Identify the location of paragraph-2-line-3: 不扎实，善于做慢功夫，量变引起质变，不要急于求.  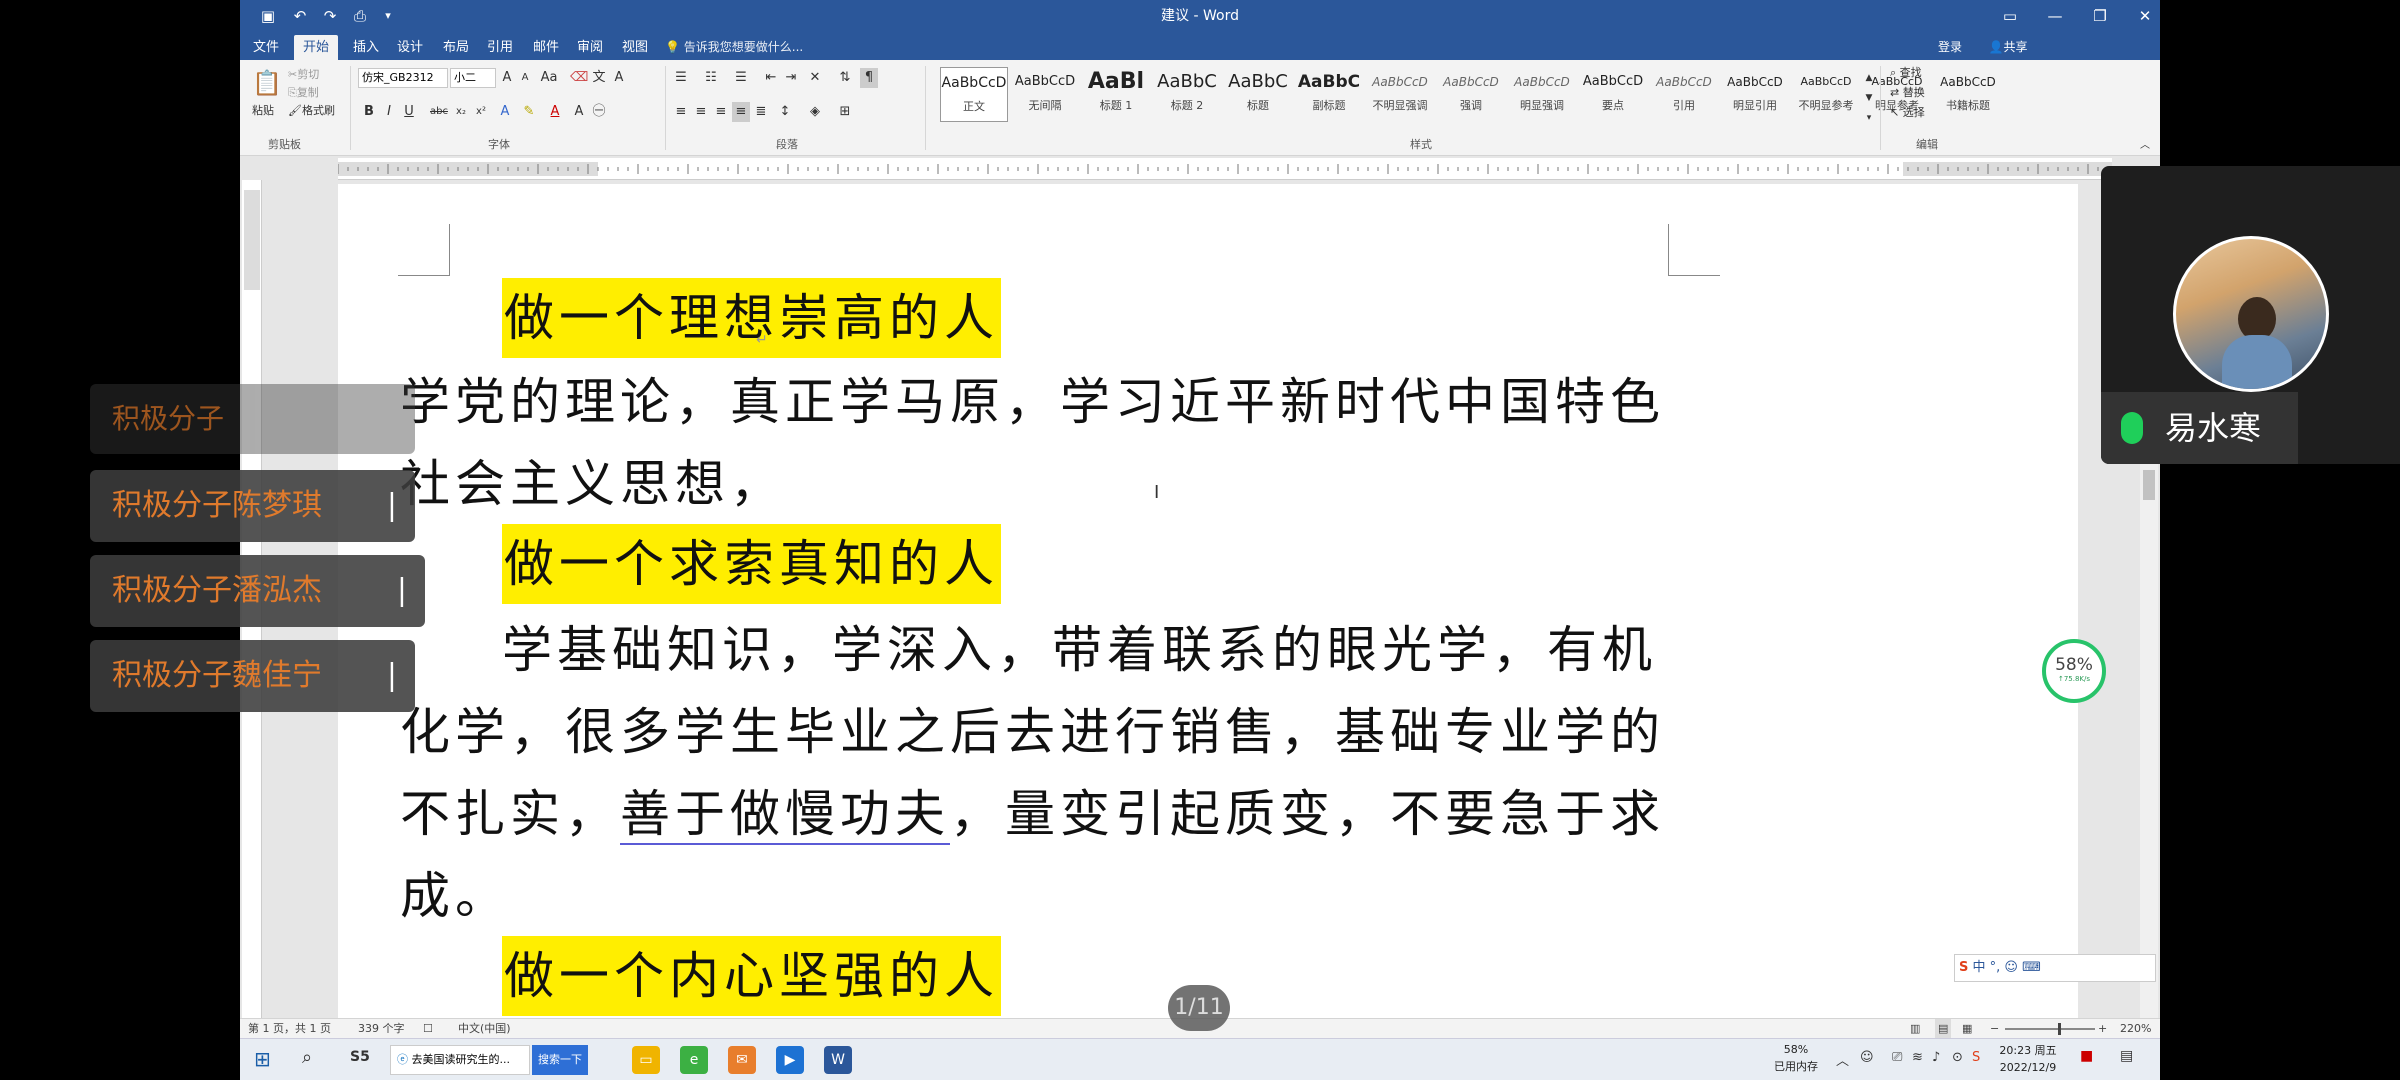
(1032, 814).